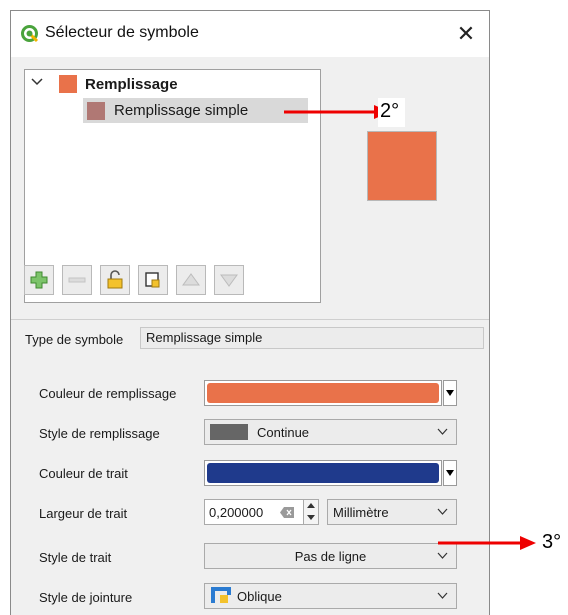 The width and height of the screenshot is (568, 615). I want to click on fill-swatch, so click(68, 84).